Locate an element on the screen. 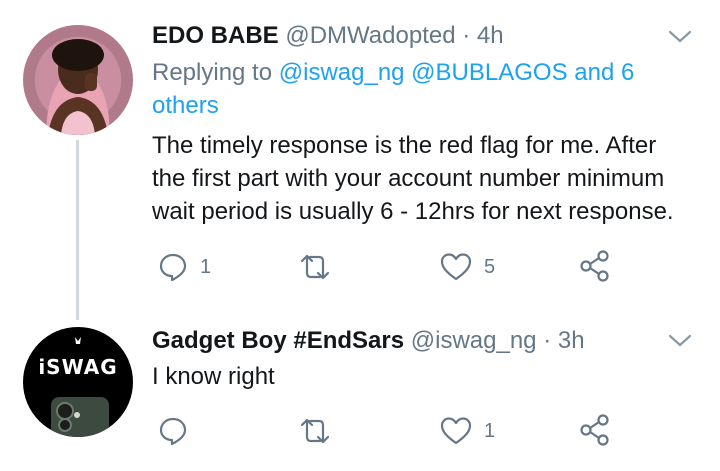 This screenshot has height=471, width=720. tweet-header: EDO BABE @DMWadopted · 4h is located at coordinates (328, 36).